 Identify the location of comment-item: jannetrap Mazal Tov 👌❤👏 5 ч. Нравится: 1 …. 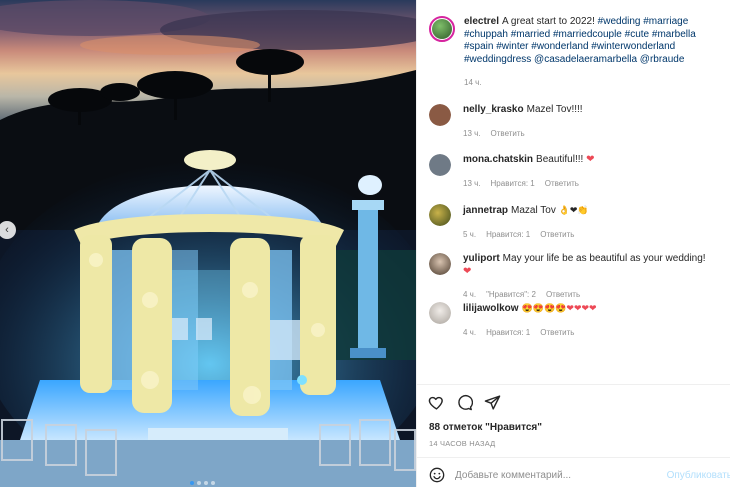
(572, 221).